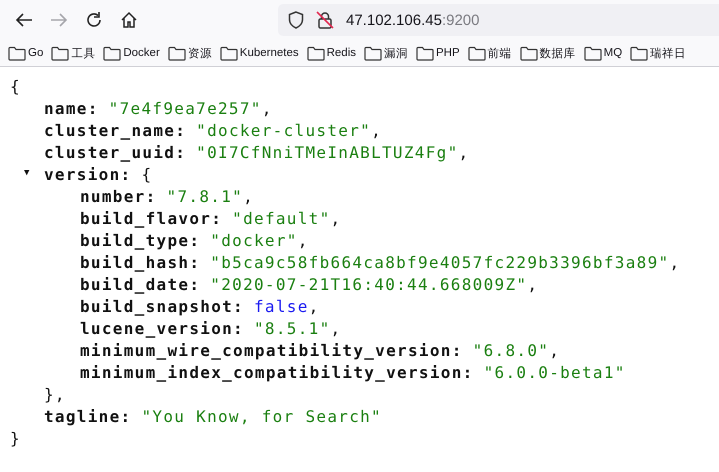 The image size is (719, 472). What do you see at coordinates (259, 53) in the screenshot?
I see `bookmark-folder: Kubernetes` at bounding box center [259, 53].